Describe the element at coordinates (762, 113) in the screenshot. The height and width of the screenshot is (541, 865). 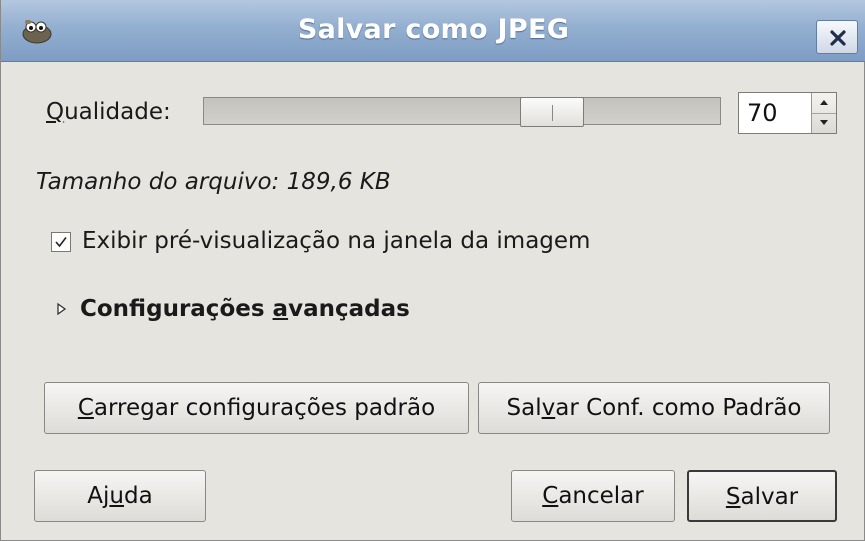
I see `quality-value: 70` at that location.